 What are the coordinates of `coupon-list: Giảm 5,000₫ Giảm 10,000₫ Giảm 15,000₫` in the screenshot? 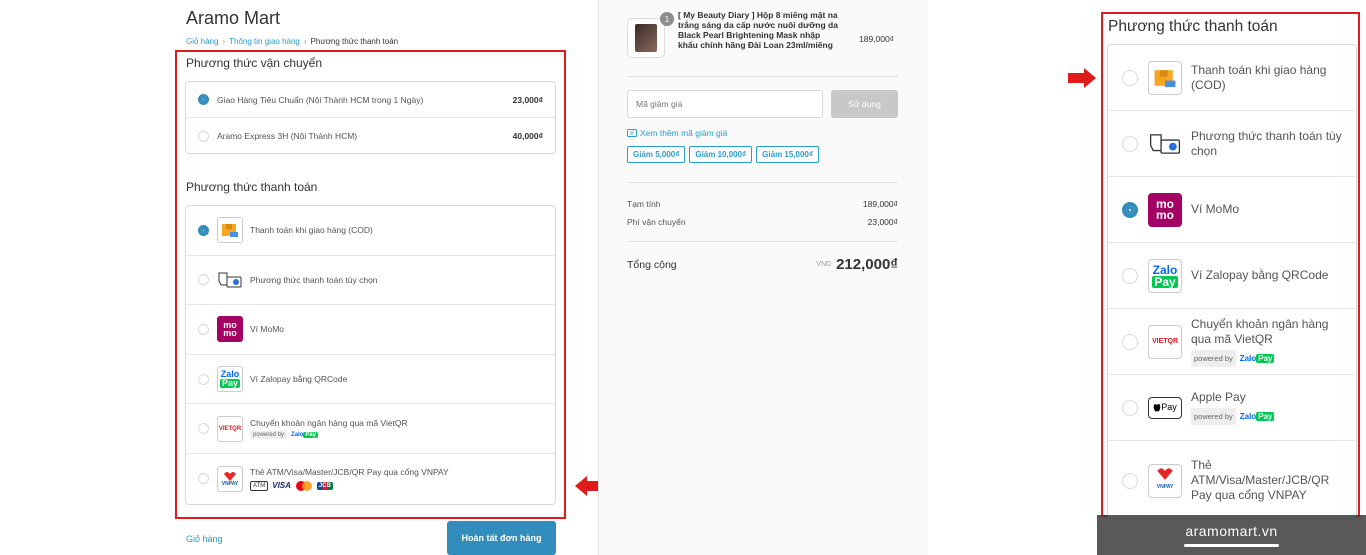 It's located at (723, 154).